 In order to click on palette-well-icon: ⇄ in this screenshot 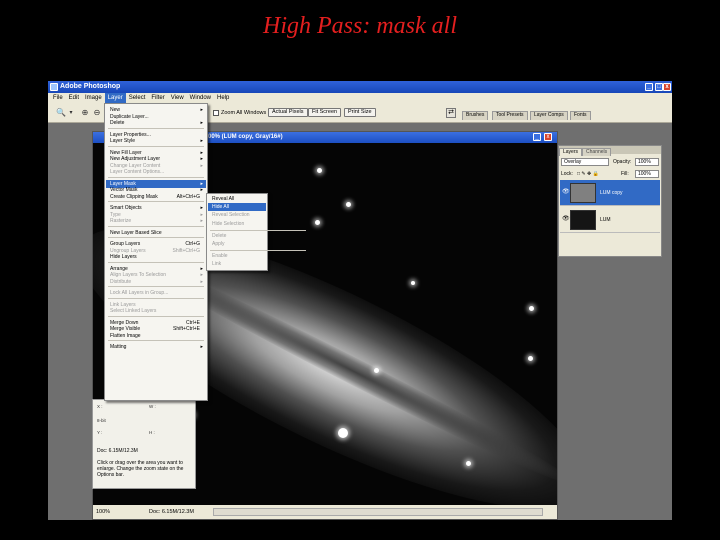, I will do `click(451, 113)`.